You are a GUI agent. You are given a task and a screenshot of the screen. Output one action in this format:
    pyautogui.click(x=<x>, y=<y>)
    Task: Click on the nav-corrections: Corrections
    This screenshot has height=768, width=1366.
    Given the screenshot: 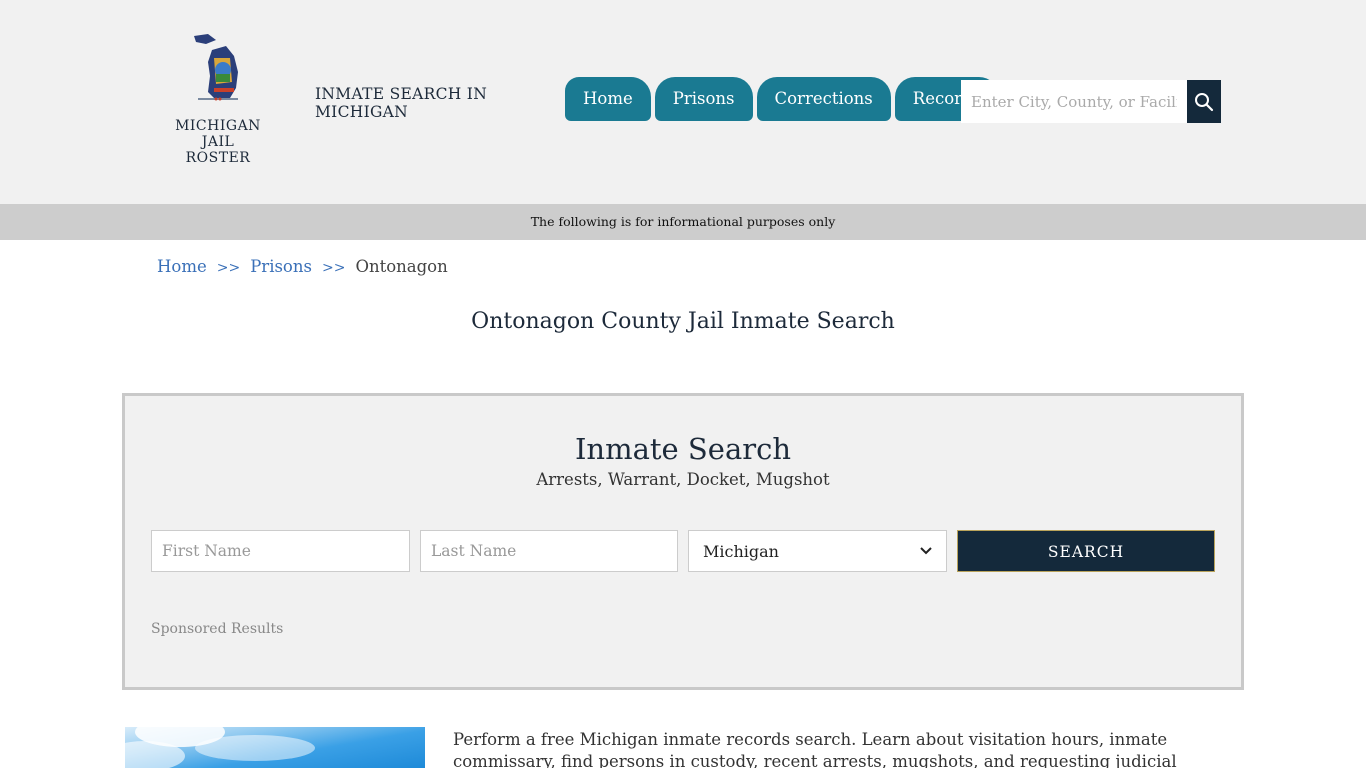 What is the action you would take?
    pyautogui.click(x=823, y=99)
    